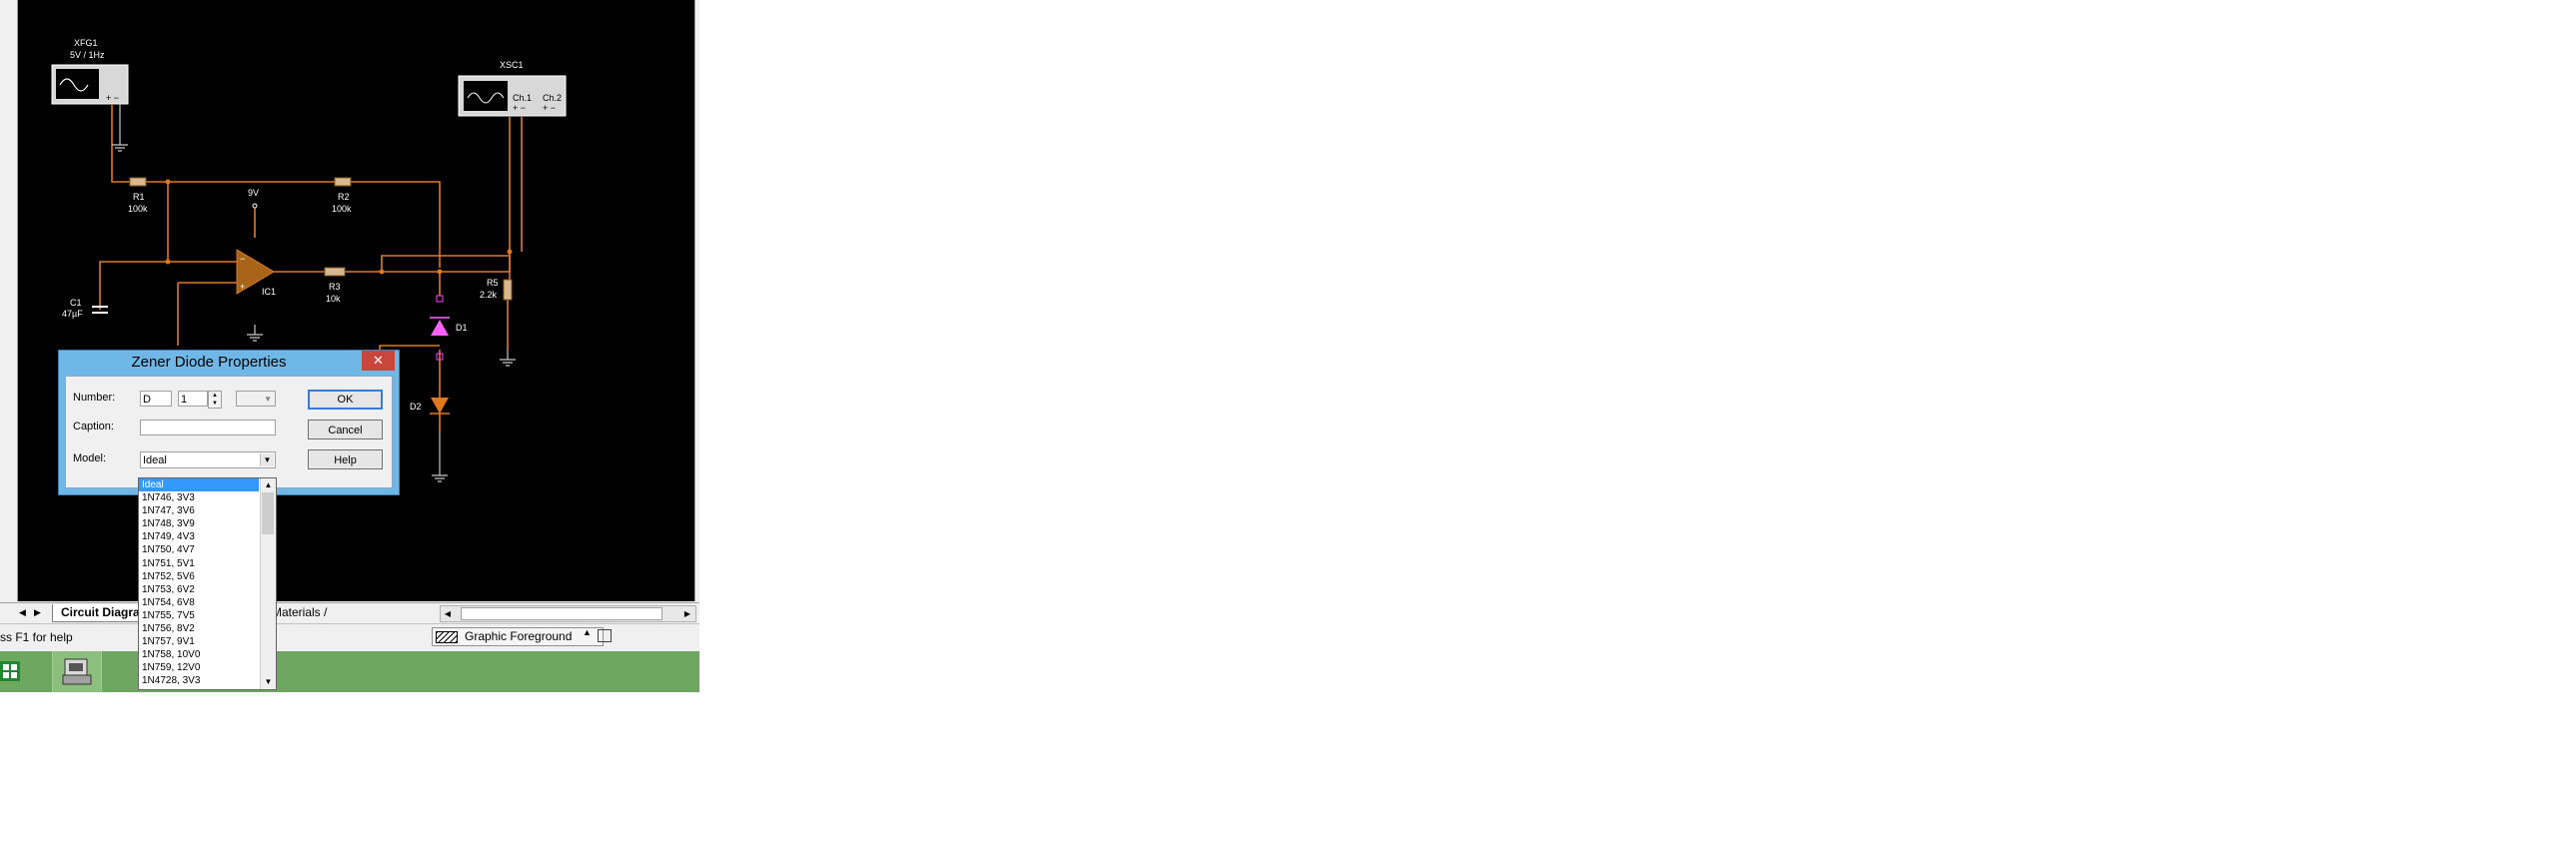 This screenshot has width=2576, height=863. Describe the element at coordinates (156, 399) in the screenshot. I see `number-prefix-field: D` at that location.